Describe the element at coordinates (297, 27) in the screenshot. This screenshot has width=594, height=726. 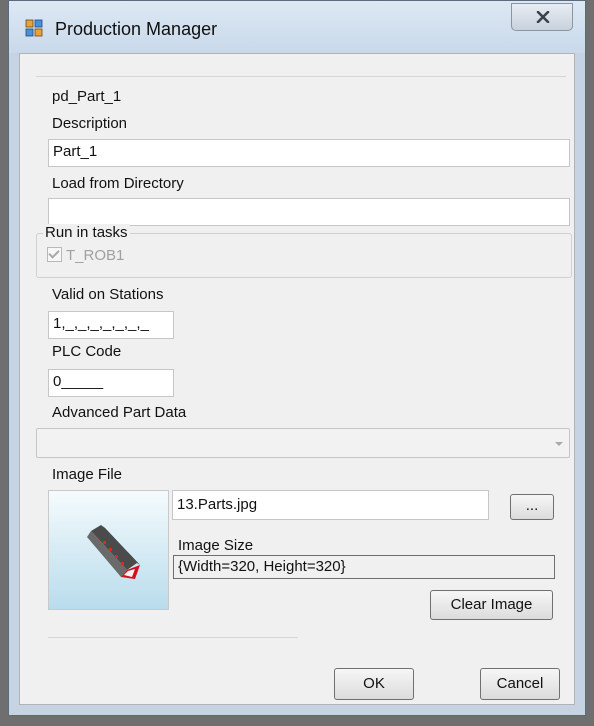
I see `title-bar: Production Manager` at that location.